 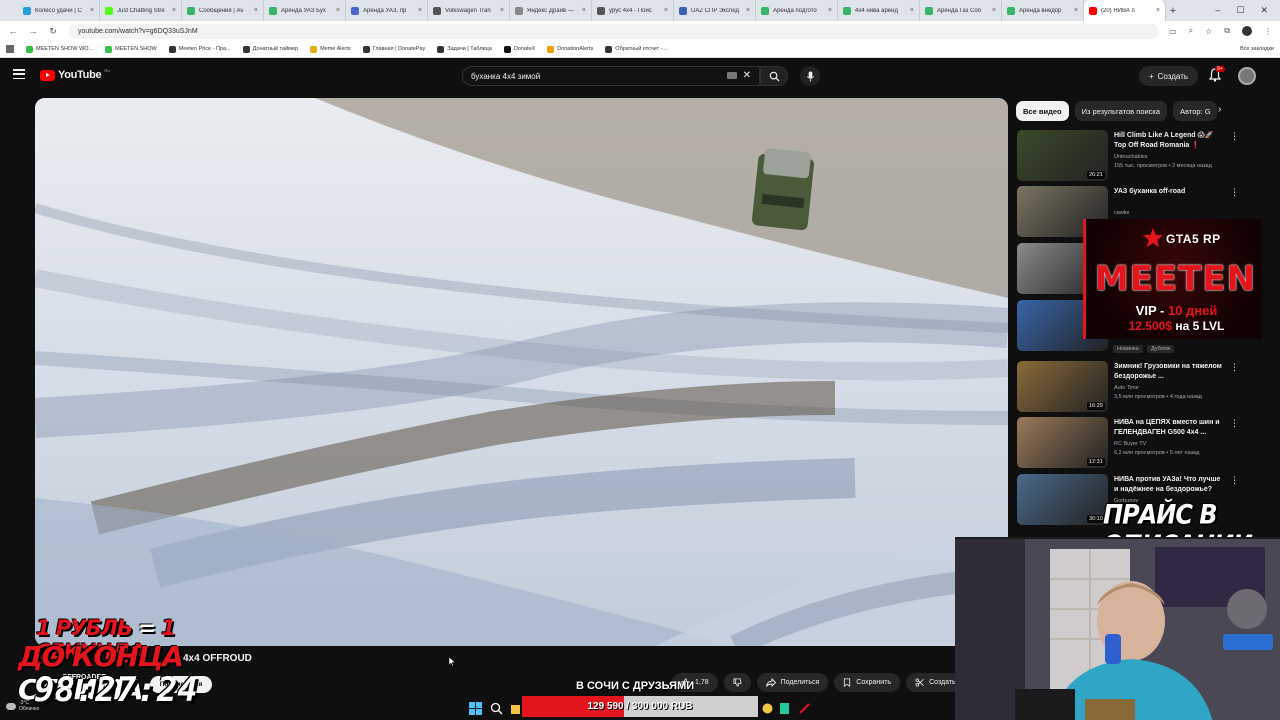 I want to click on browser-tab: Аренда подгото ×, so click(x=797, y=10).